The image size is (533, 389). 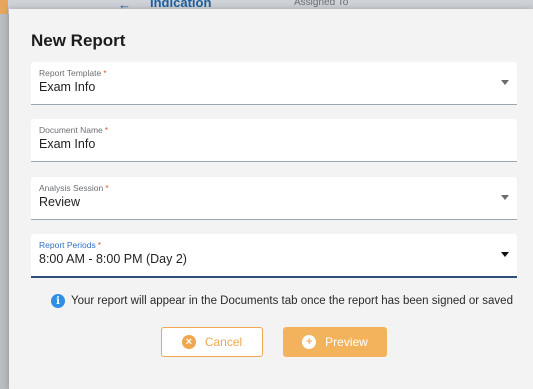 What do you see at coordinates (321, 4) in the screenshot?
I see `background-column-header: Assigned To` at bounding box center [321, 4].